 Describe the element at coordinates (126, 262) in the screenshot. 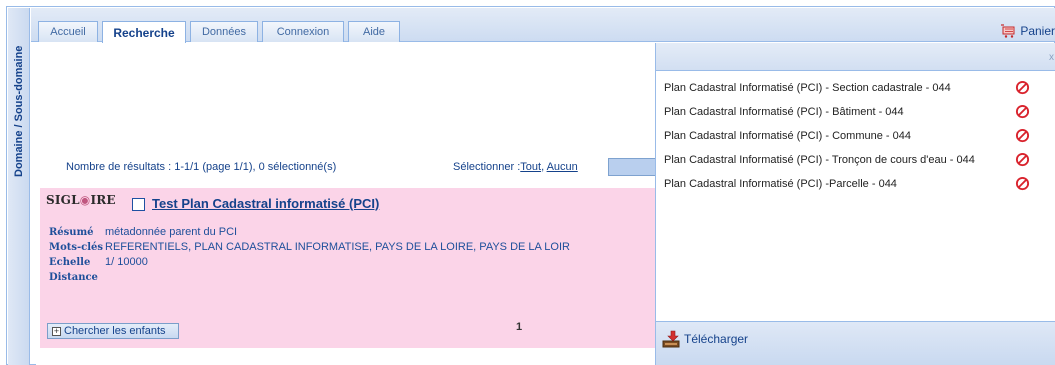

I see `field-value: 1/ 10000` at that location.